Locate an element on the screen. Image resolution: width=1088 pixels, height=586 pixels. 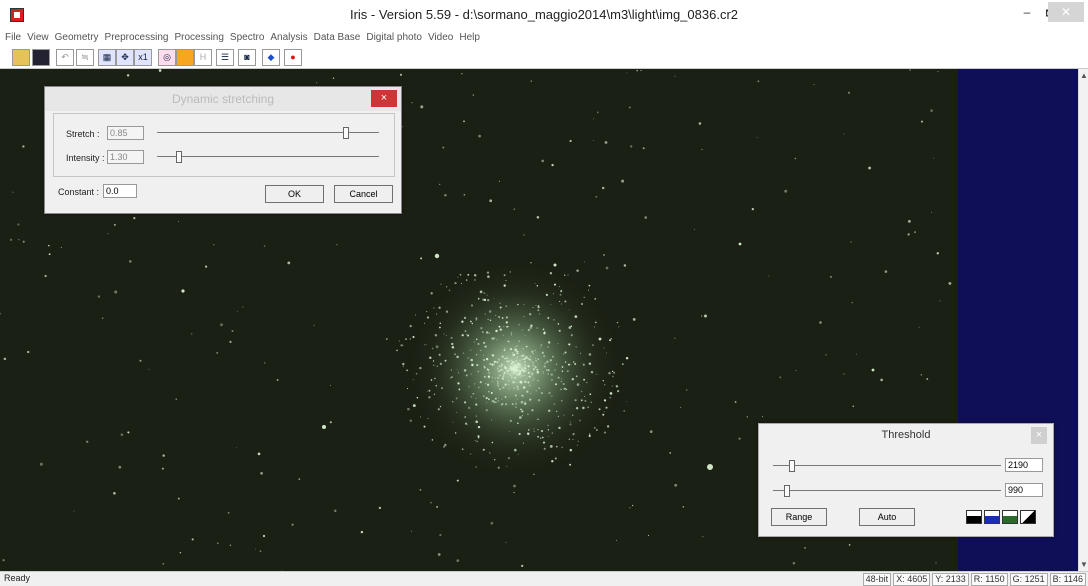
color-icon: ◎ is located at coordinates (167, 57).